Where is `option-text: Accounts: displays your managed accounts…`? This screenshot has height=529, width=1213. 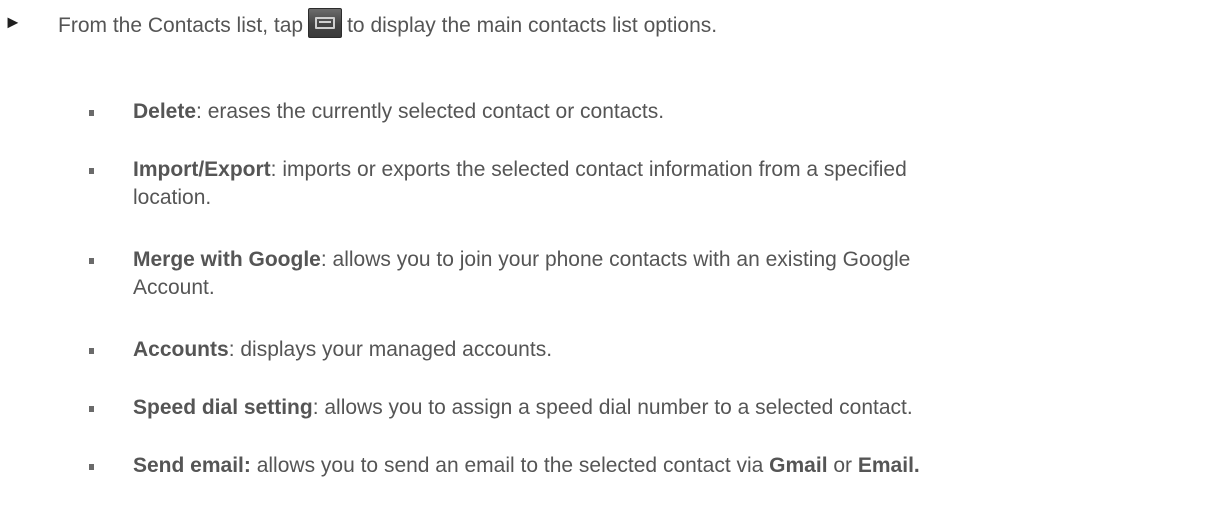
option-text: Accounts: displays your managed accounts… is located at coordinates (663, 350).